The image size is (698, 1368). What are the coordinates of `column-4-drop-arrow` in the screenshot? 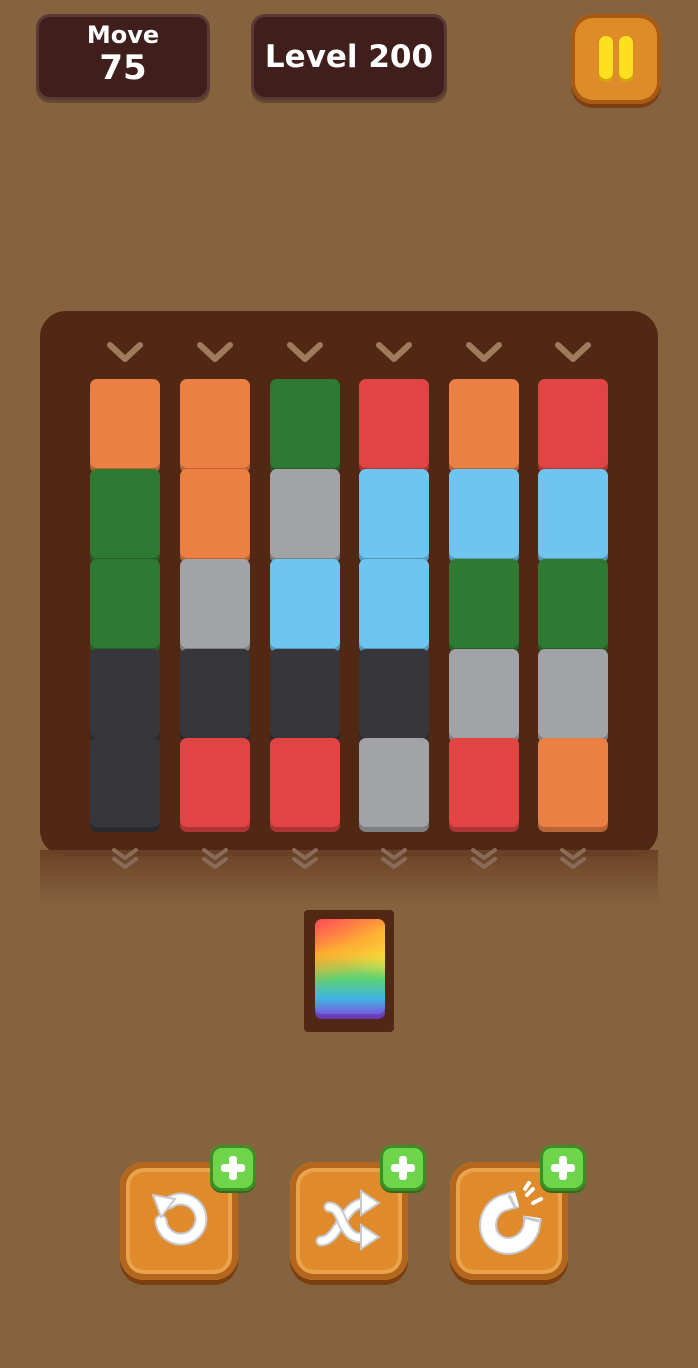 It's located at (394, 858).